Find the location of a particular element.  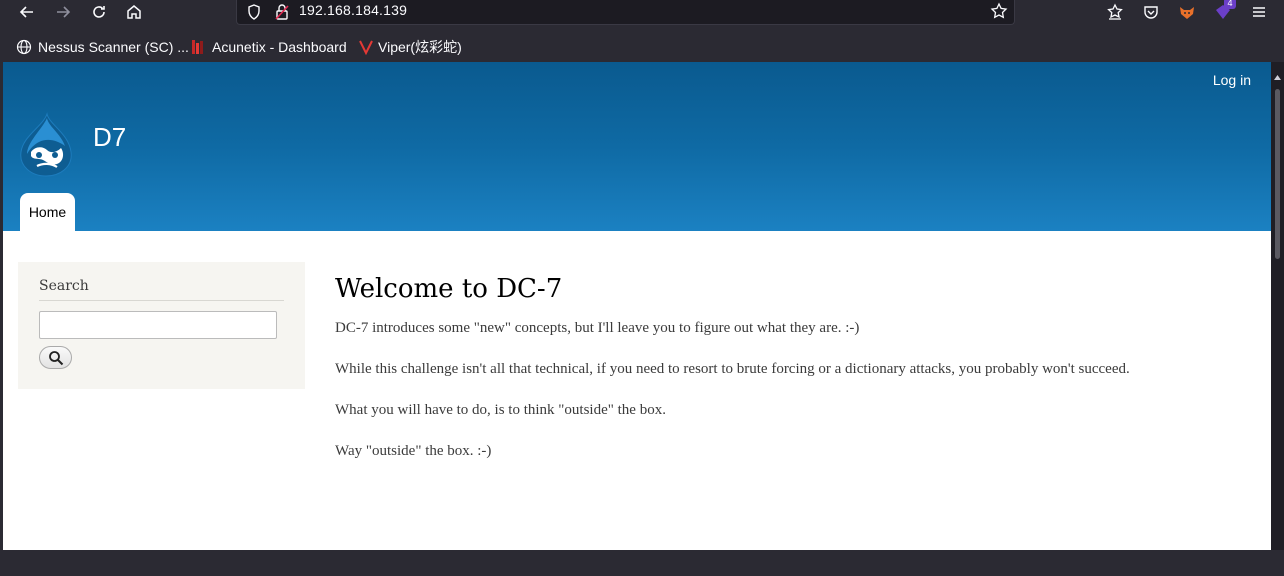

back-button is located at coordinates (27, 12).